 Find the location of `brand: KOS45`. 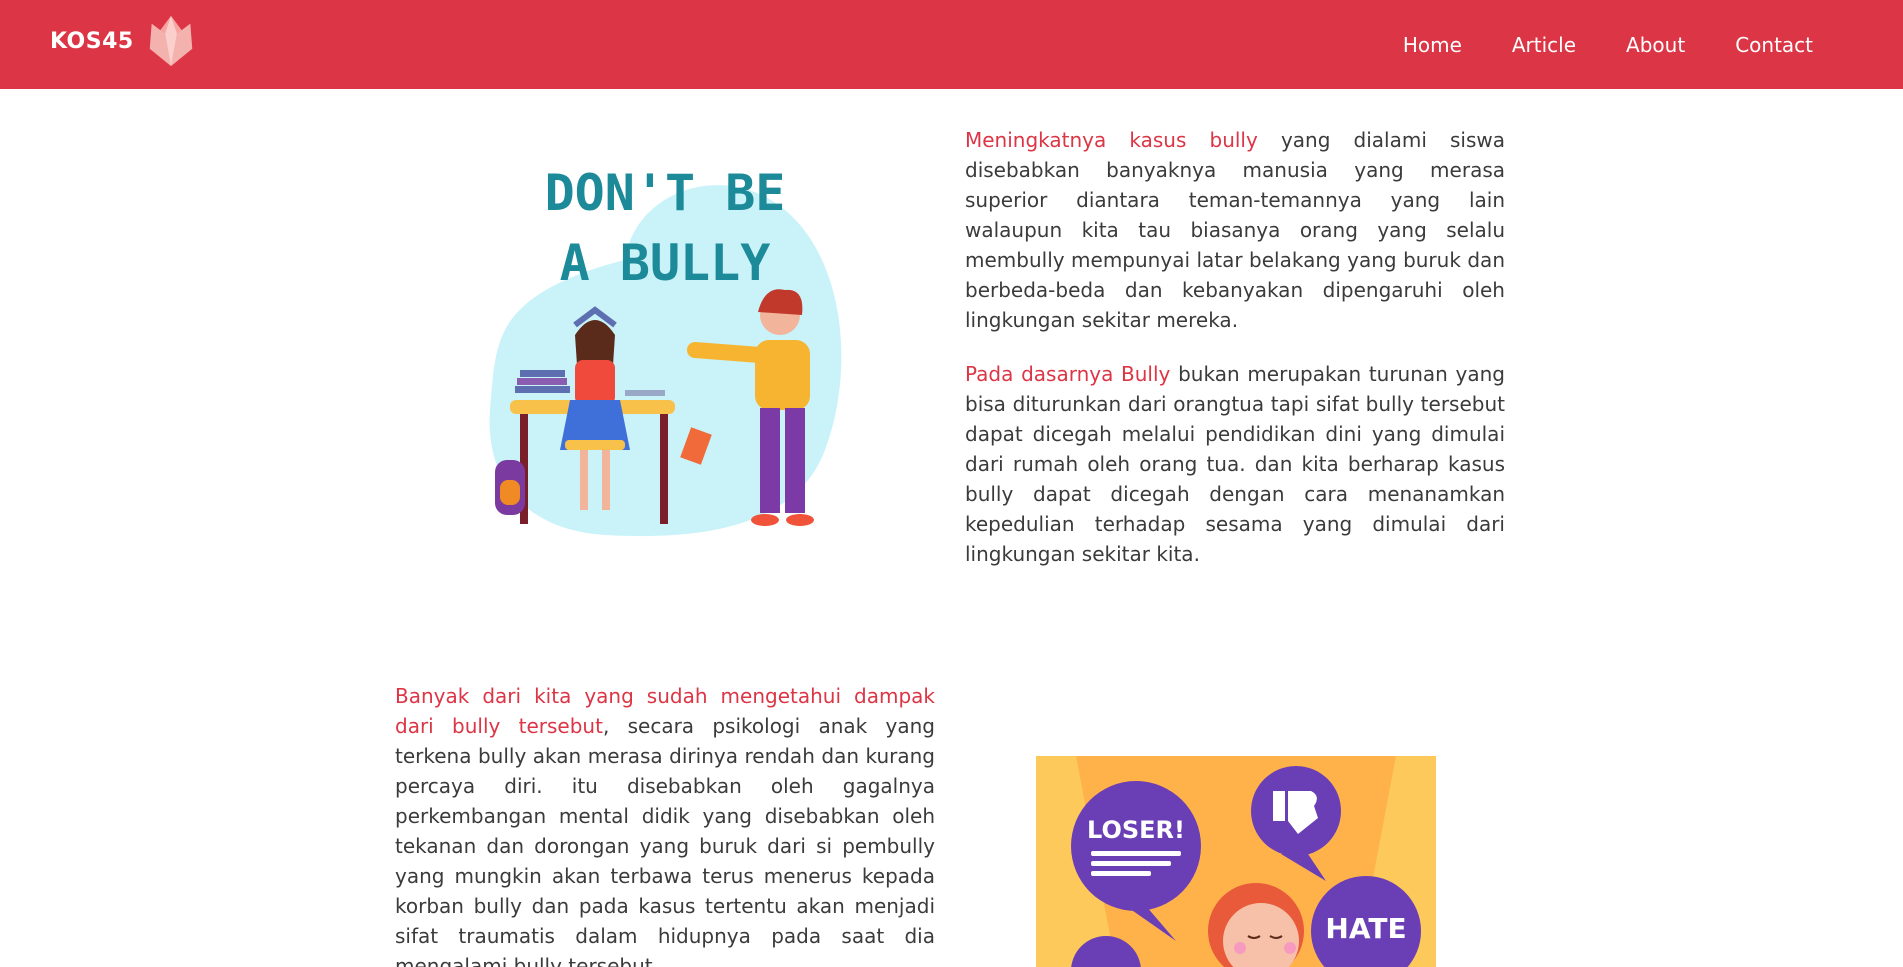

brand: KOS45 is located at coordinates (125, 41).